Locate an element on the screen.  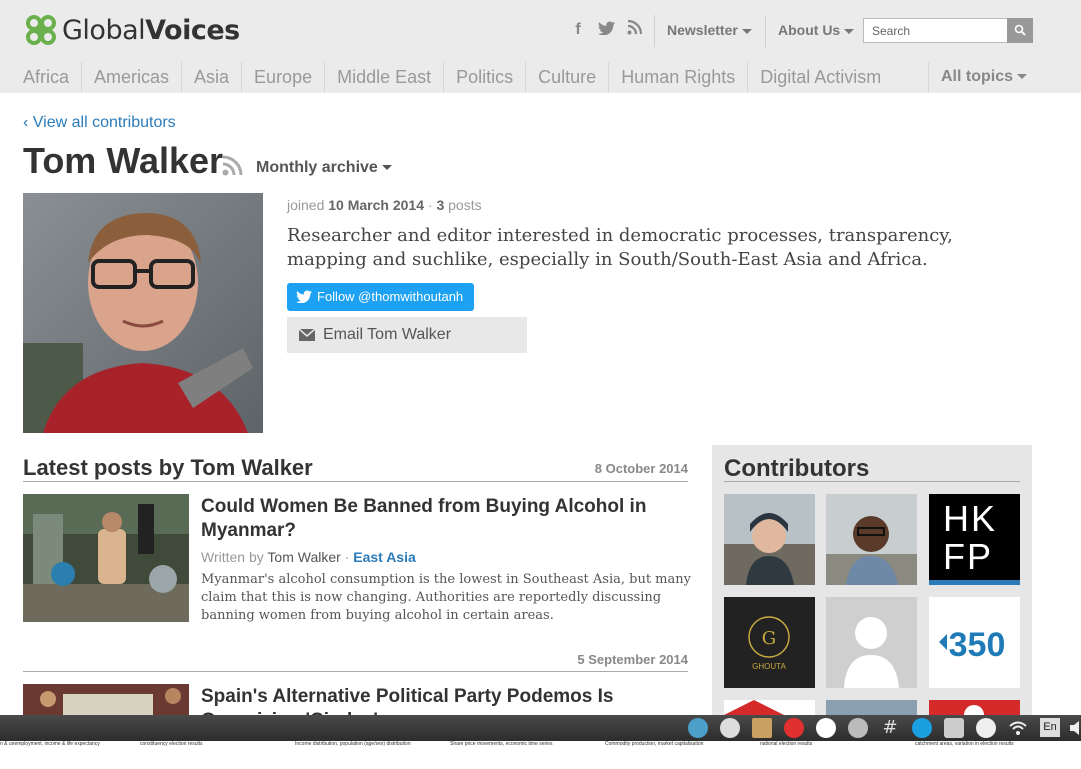
nav-europe: Europe is located at coordinates (284, 77).